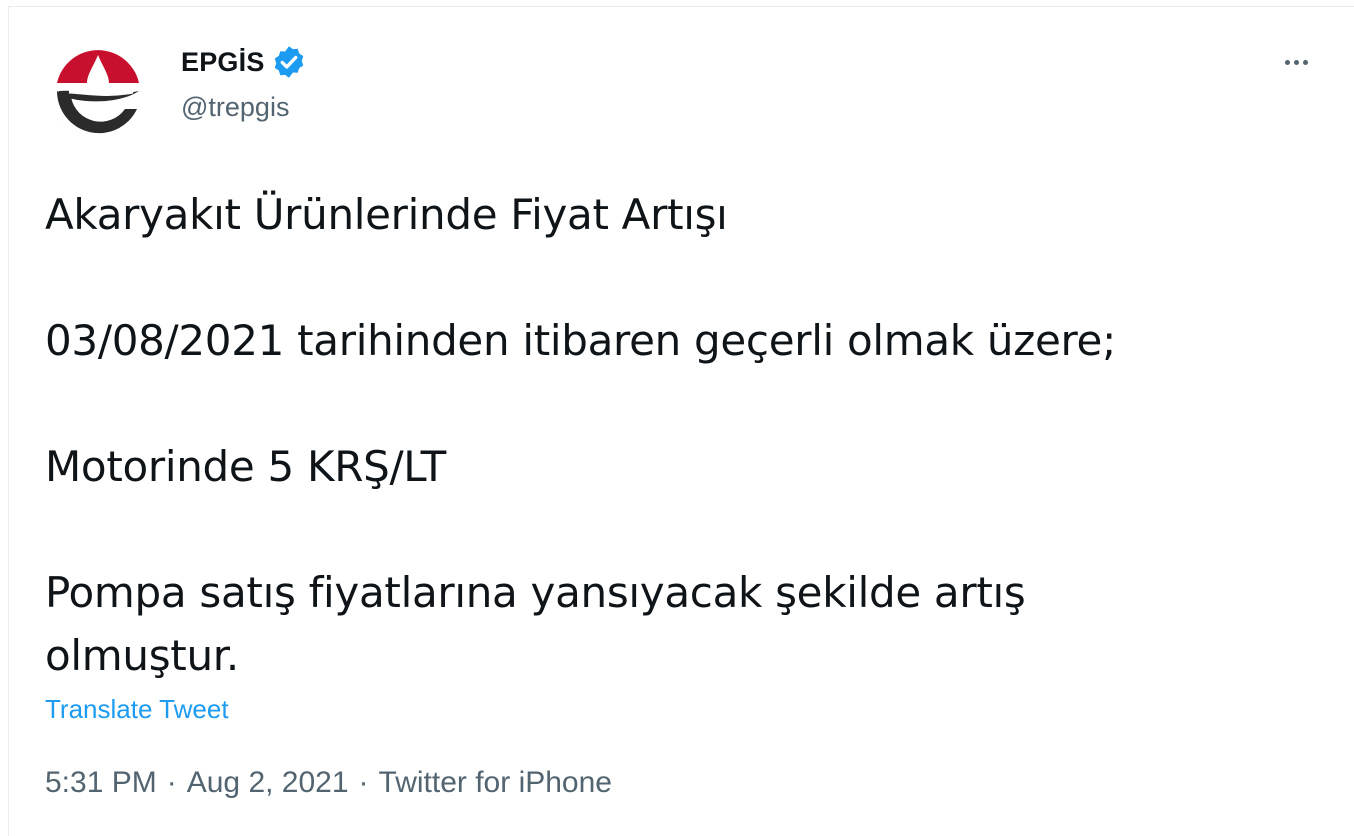 Image resolution: width=1354 pixels, height=836 pixels. I want to click on avatar, so click(98, 88).